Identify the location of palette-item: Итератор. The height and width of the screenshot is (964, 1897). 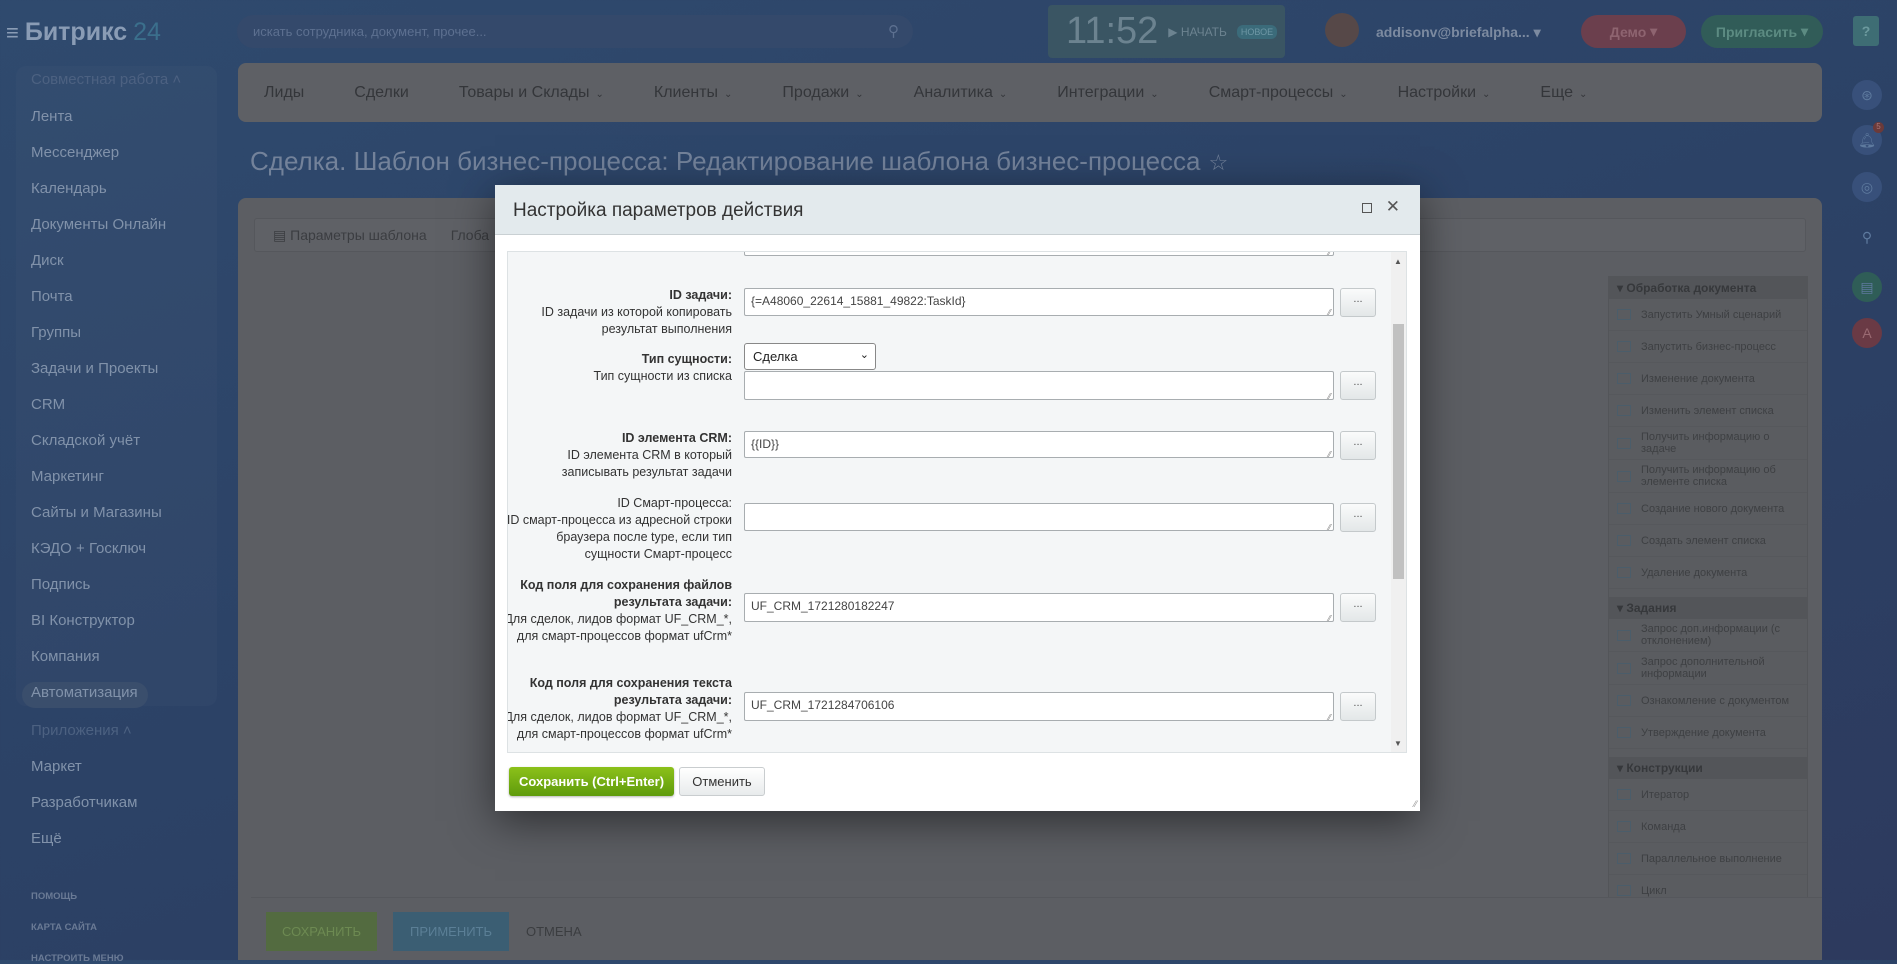
(1708, 795).